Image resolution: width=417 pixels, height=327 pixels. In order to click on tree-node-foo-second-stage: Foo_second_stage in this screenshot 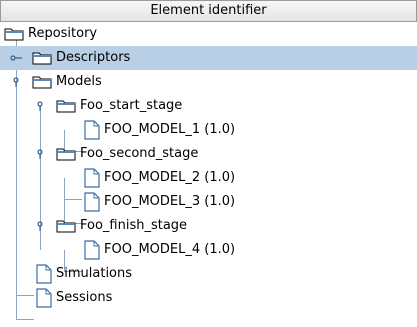, I will do `click(208, 154)`.